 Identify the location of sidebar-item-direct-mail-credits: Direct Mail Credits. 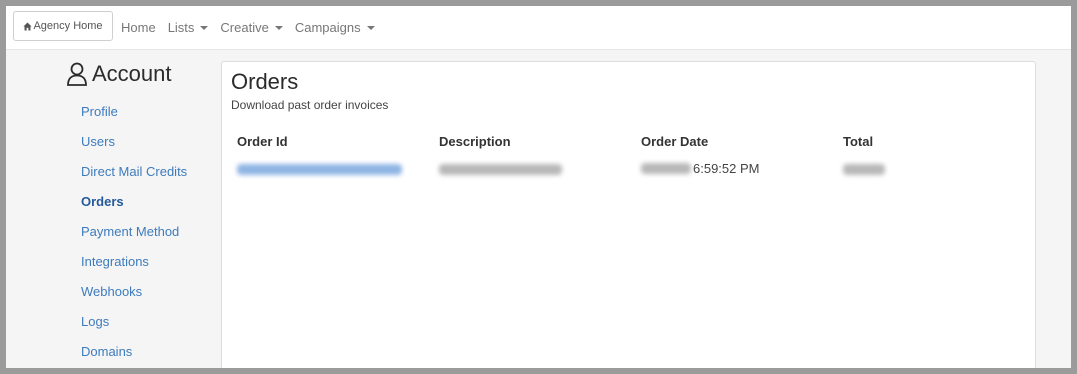
(134, 171).